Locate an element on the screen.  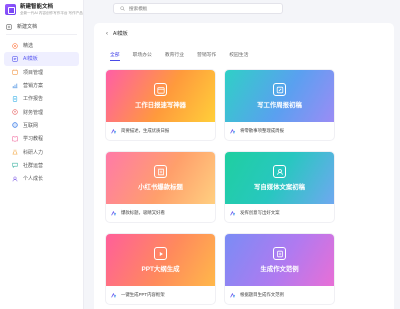
sidebar-item-label: 个人成长 is located at coordinates (33, 179).